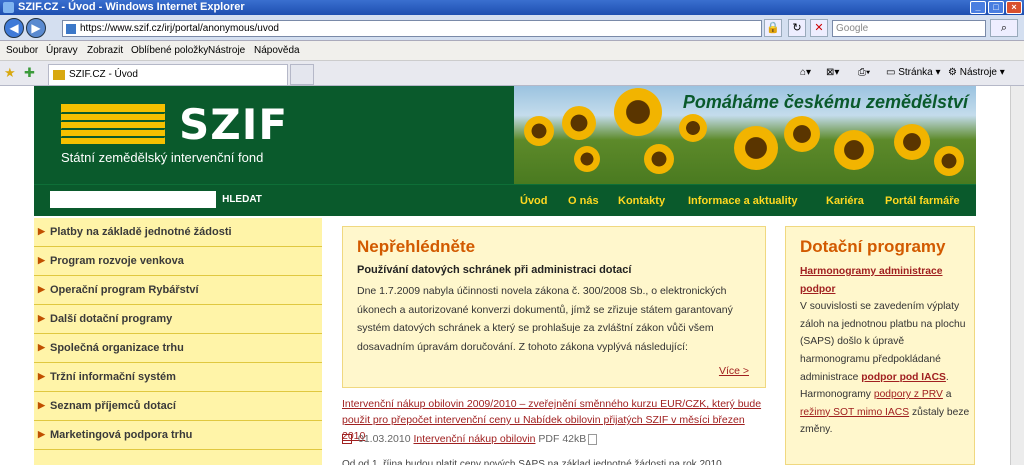  Describe the element at coordinates (103, 74) in the screenshot. I see `tab-title: SZIF.CZ - Úvod` at that location.